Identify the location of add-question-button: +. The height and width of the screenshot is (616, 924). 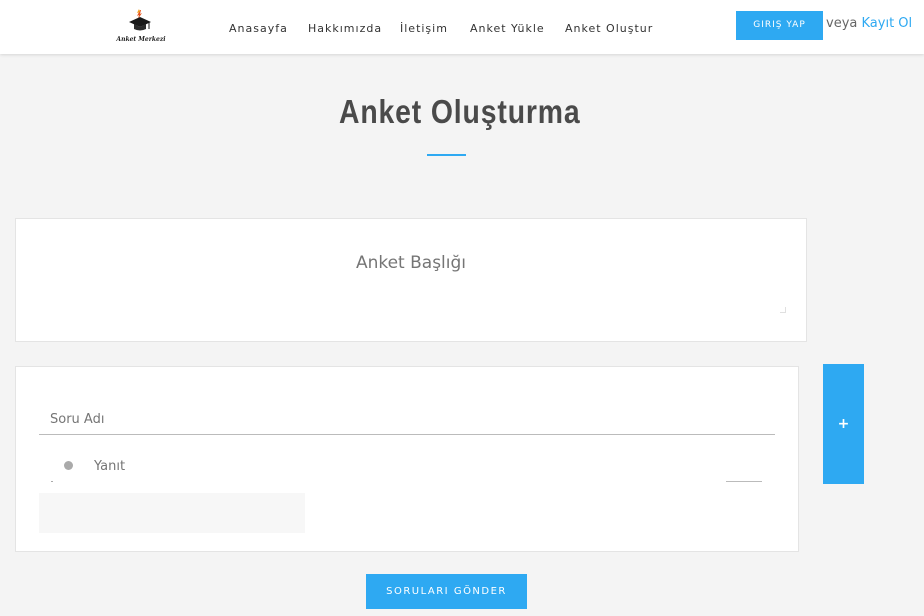
(843, 424).